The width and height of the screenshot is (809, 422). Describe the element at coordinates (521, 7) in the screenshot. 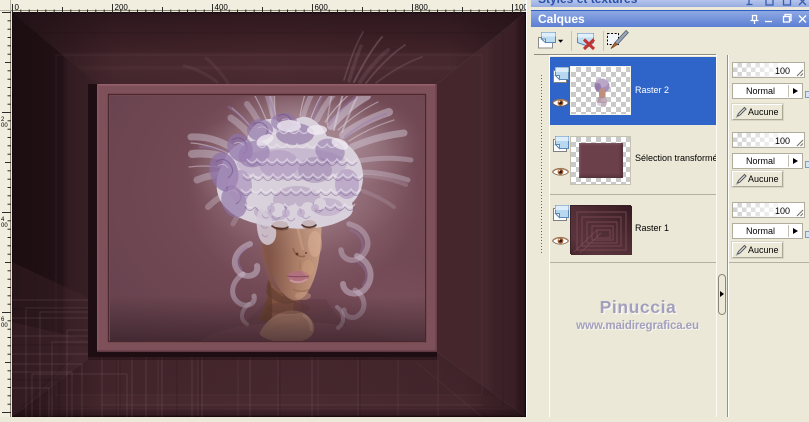

I see `svg-text: 100` at that location.